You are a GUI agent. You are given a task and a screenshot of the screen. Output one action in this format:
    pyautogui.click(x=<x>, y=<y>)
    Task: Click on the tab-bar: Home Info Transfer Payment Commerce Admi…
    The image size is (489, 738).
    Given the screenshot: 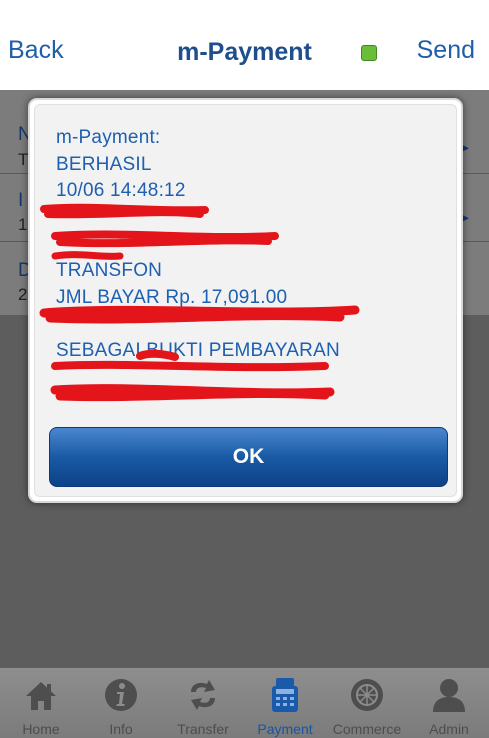 What is the action you would take?
    pyautogui.click(x=244, y=702)
    